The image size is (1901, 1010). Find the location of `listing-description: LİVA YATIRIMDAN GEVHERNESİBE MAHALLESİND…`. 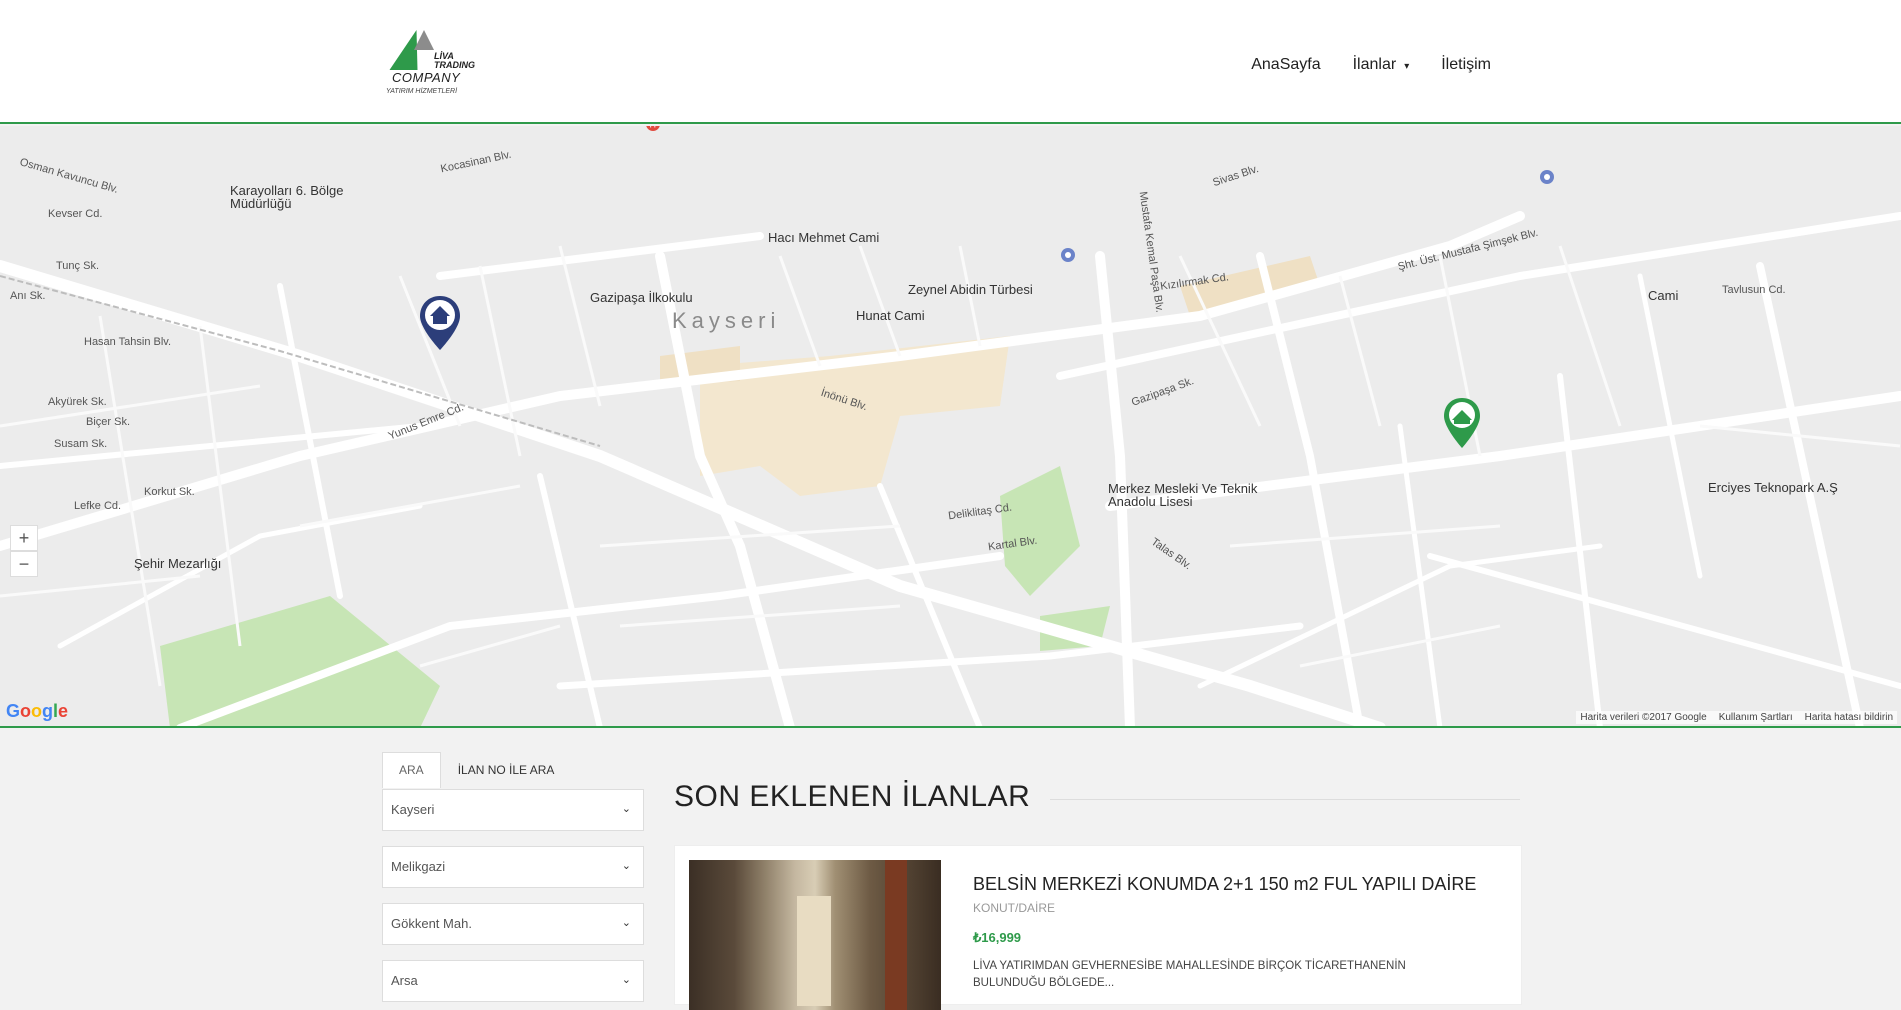

listing-description: LİVA YATIRIMDAN GEVHERNESİBE MAHALLESİND… is located at coordinates (1189, 974).